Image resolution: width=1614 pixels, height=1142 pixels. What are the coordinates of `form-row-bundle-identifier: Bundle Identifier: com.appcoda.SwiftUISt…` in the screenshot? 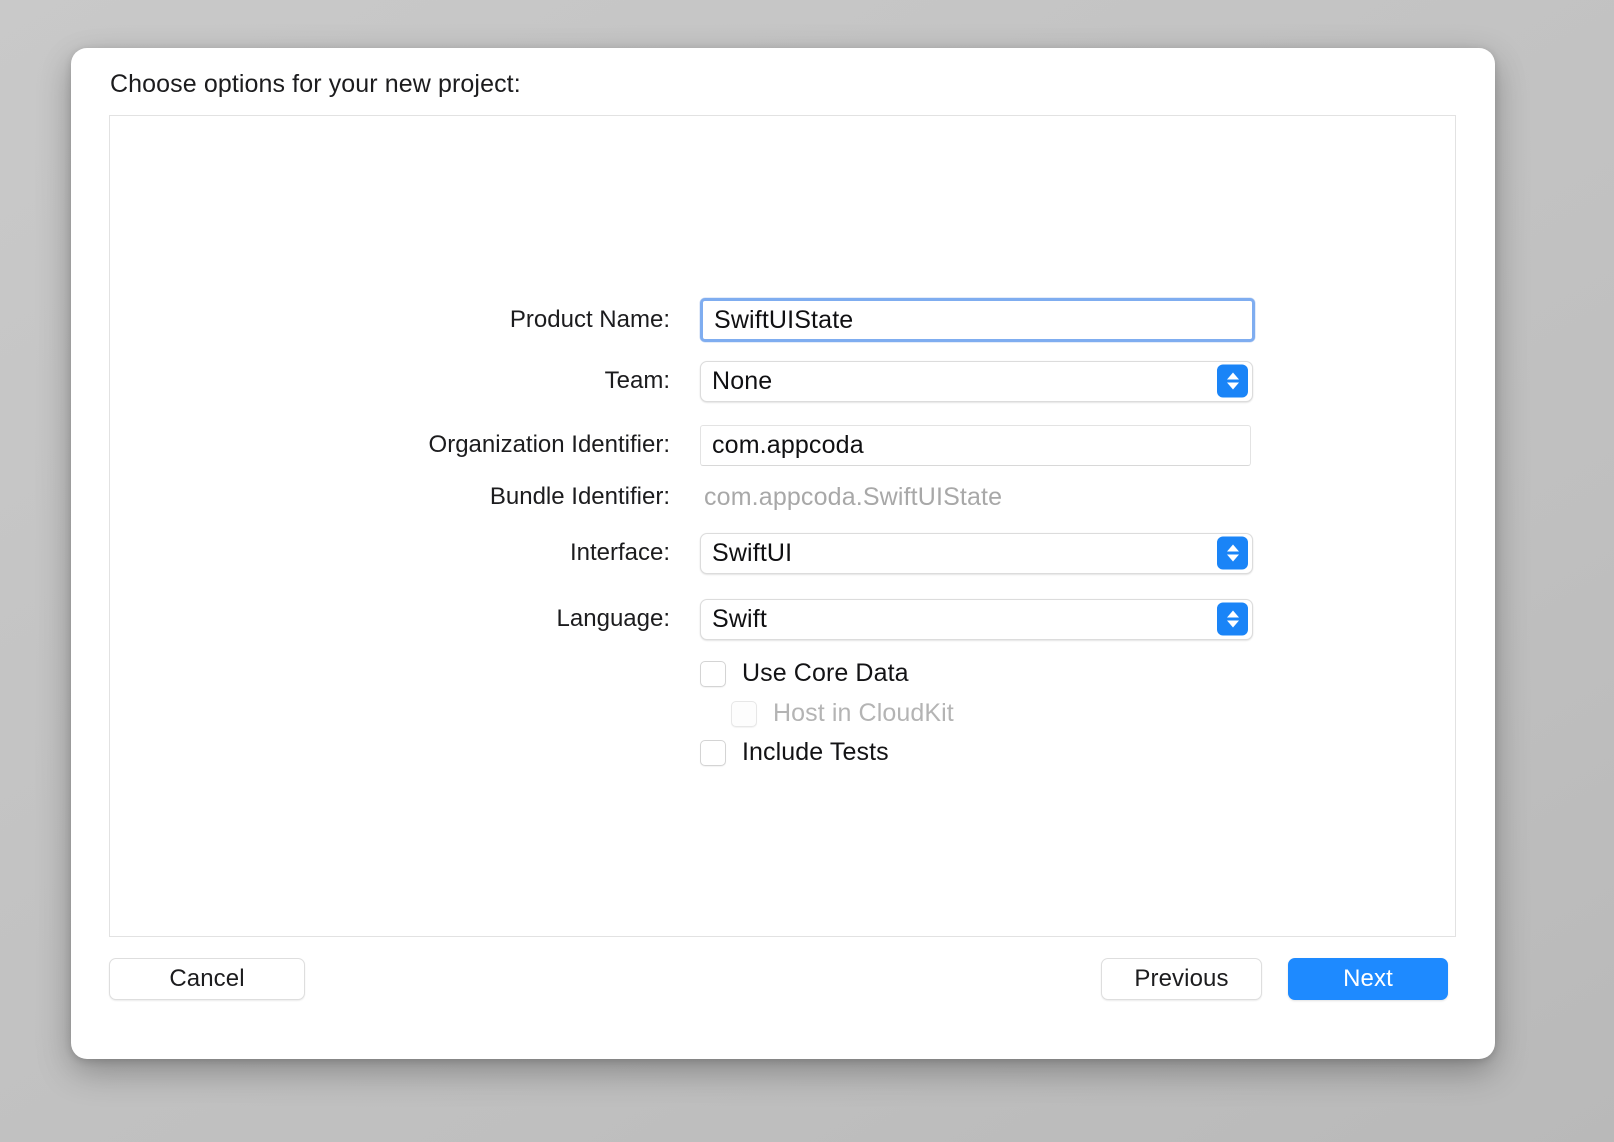 It's located at (700, 497).